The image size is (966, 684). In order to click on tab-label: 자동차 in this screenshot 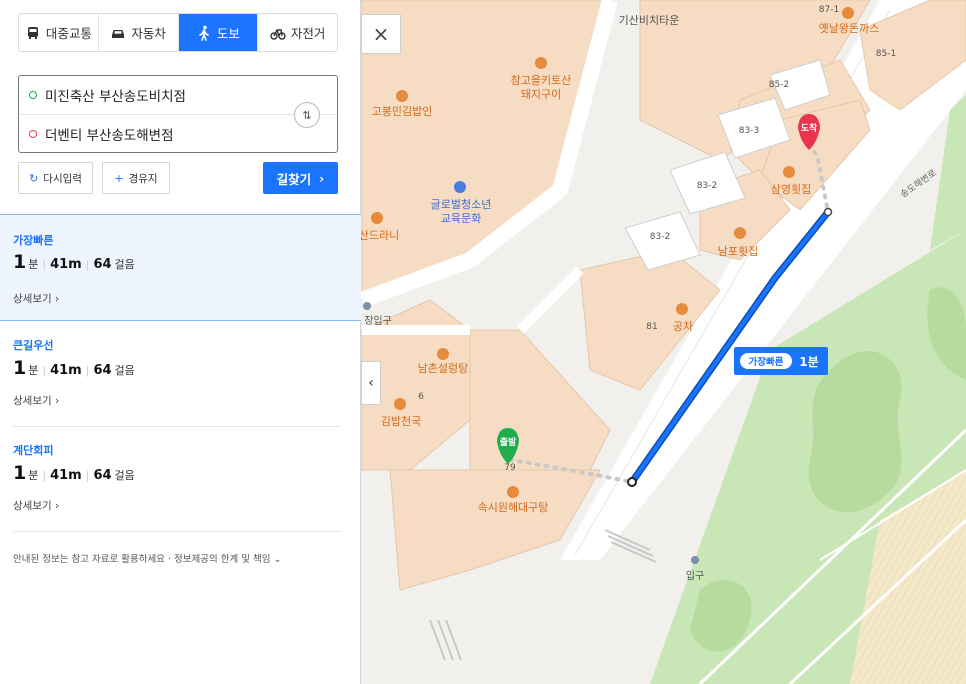, I will do `click(148, 33)`.